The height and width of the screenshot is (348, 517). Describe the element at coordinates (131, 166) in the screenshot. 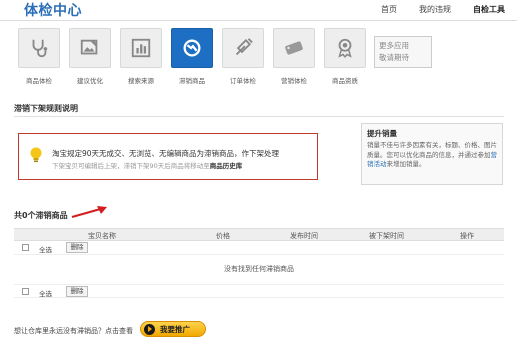

I see `notice-sub-body: 下架宝贝可编辑后上架，滞销下架90天后商品将移动至` at that location.